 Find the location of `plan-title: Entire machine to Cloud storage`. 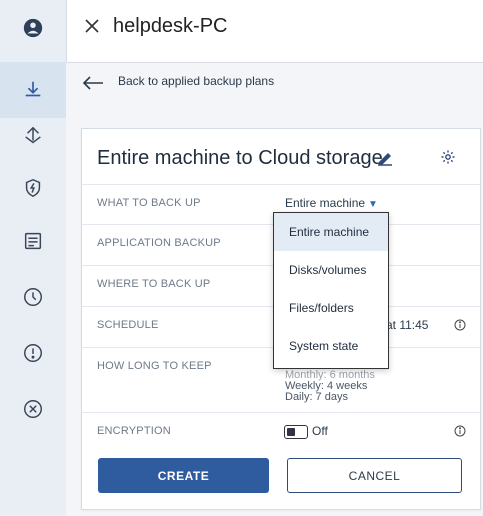

plan-title: Entire machine to Cloud storage is located at coordinates (240, 158).